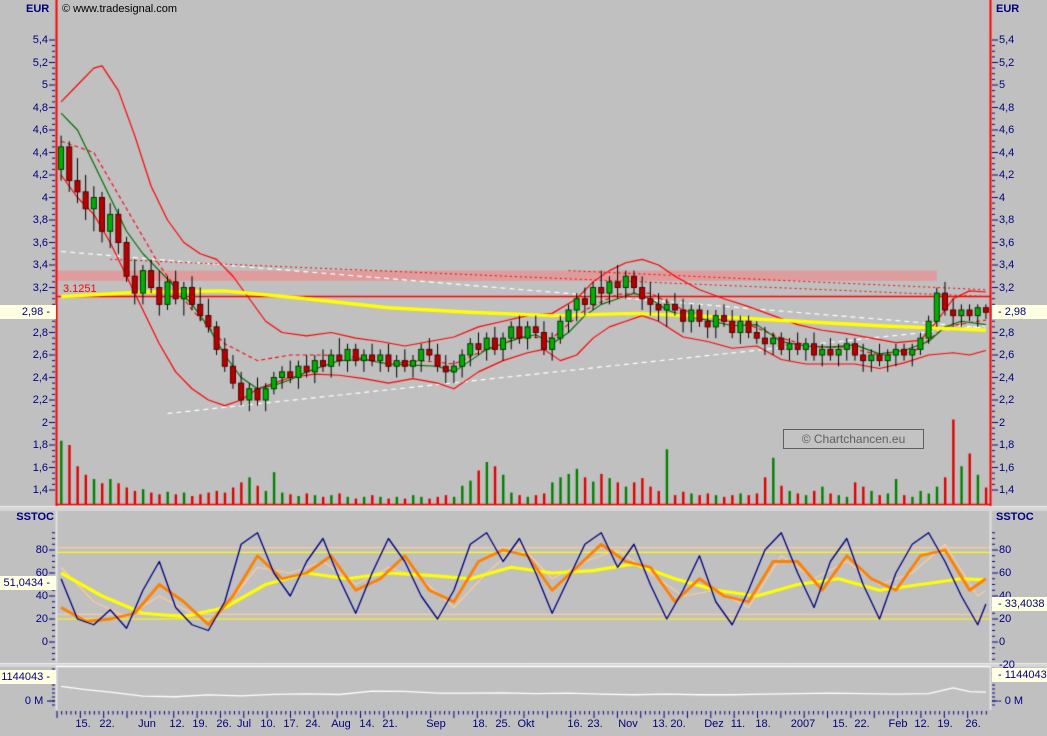 This screenshot has width=1047, height=736. What do you see at coordinates (41, 619) in the screenshot?
I see `sstoc-tick-label-left: 20` at bounding box center [41, 619].